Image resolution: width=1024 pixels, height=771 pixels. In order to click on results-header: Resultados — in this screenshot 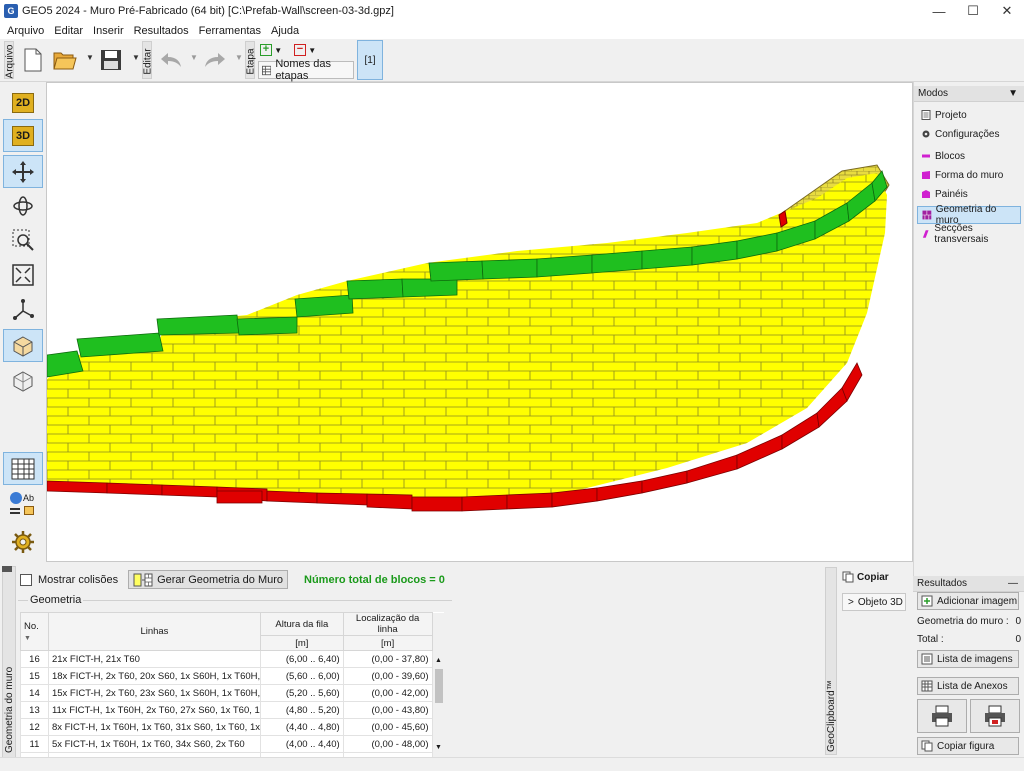, I will do `click(968, 584)`.